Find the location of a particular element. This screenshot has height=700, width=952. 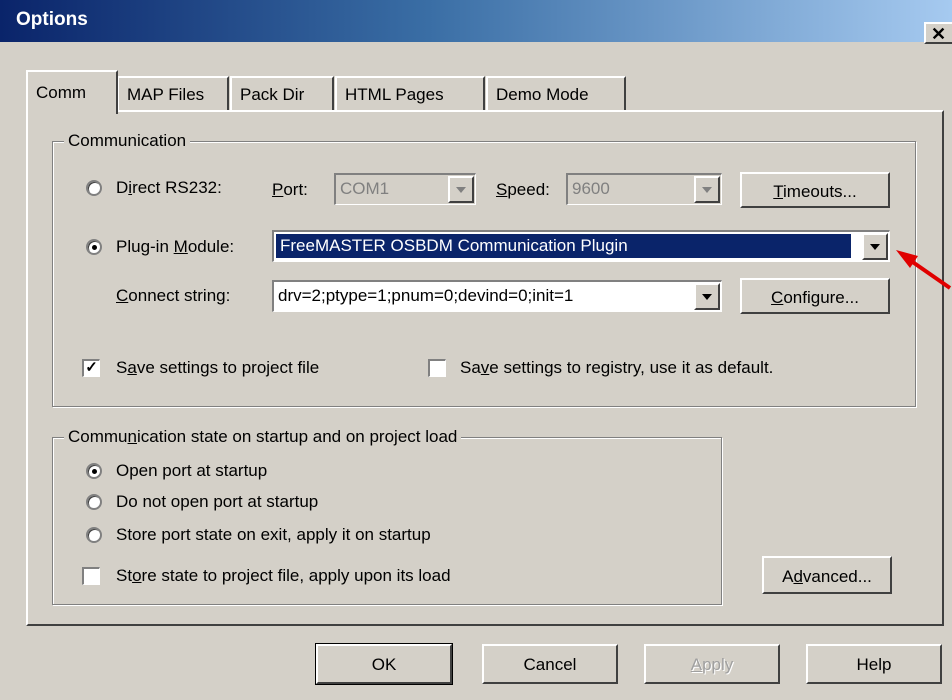

ok-button: OK is located at coordinates (384, 664).